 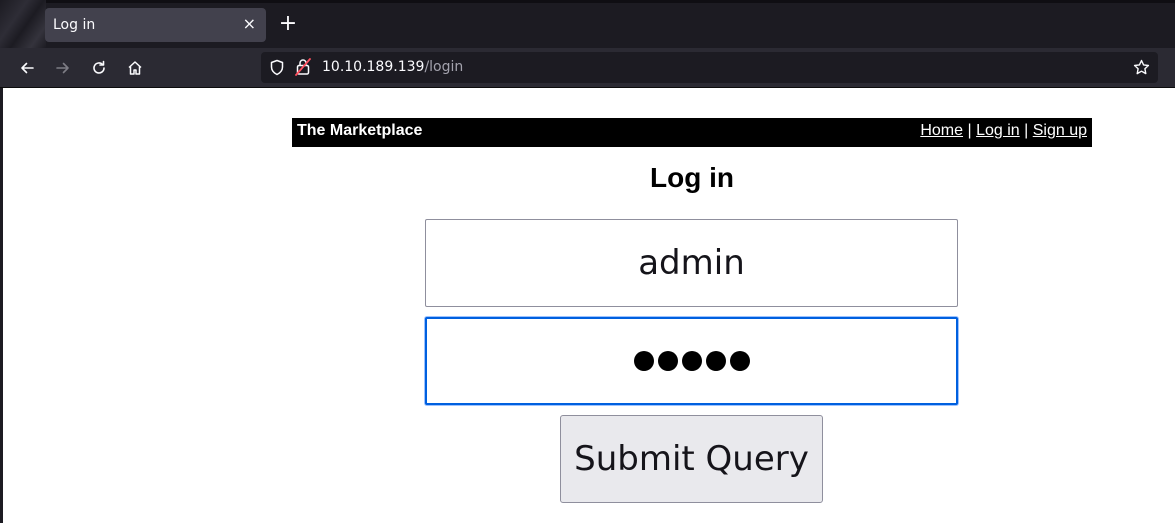 I want to click on password-mask, so click(x=691, y=361).